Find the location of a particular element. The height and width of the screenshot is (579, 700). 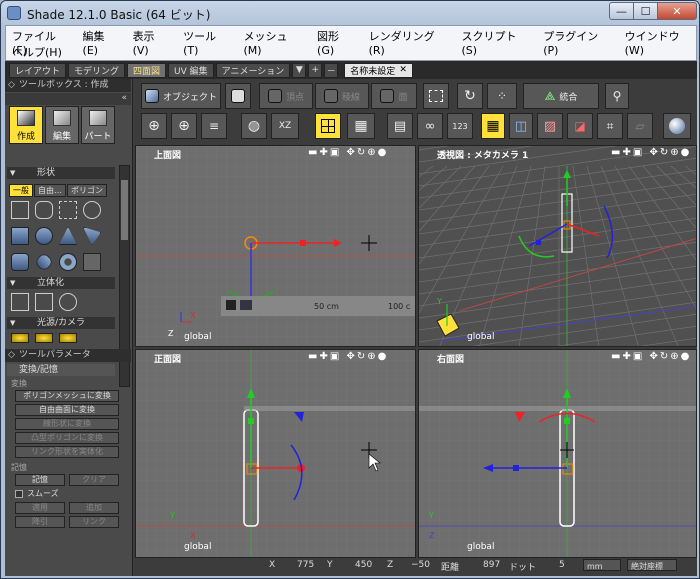

menu-item-row1-6: レンダリング(R) is located at coordinates (408, 42).